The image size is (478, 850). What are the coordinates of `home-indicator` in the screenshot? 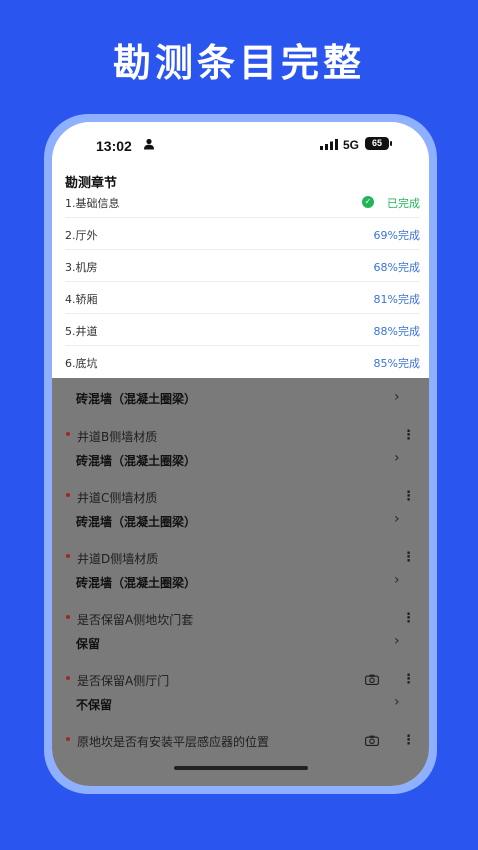 It's located at (241, 768).